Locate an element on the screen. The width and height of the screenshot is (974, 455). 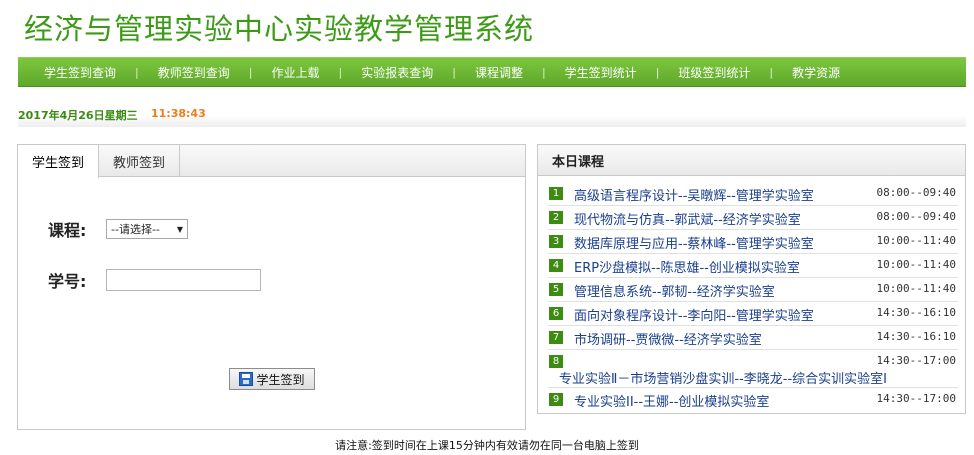
nav-item-label: 课程调整 is located at coordinates (499, 72).